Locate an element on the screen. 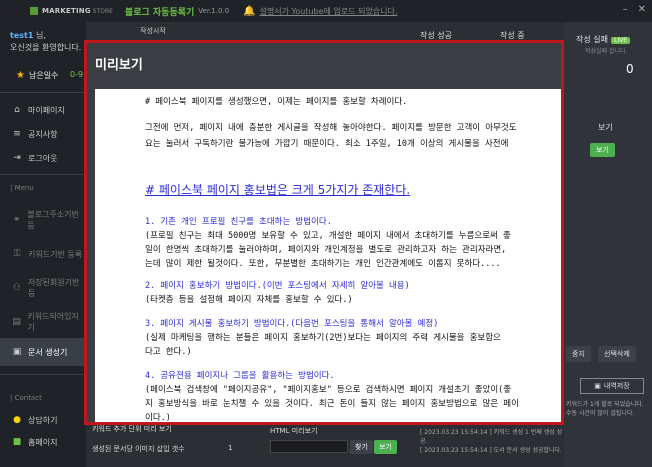 The height and width of the screenshot is (467, 652). fail-subtitle: 작성실패 합니다. is located at coordinates (606, 51).